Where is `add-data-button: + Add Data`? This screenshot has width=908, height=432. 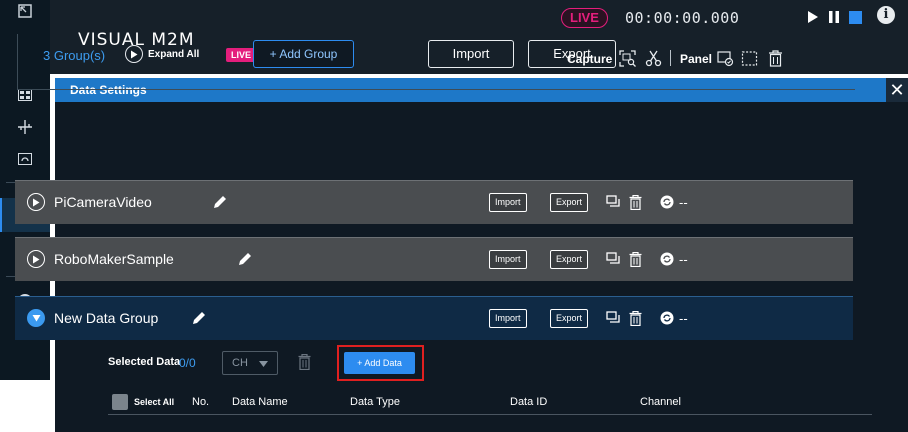
add-data-button: + Add Data is located at coordinates (379, 363).